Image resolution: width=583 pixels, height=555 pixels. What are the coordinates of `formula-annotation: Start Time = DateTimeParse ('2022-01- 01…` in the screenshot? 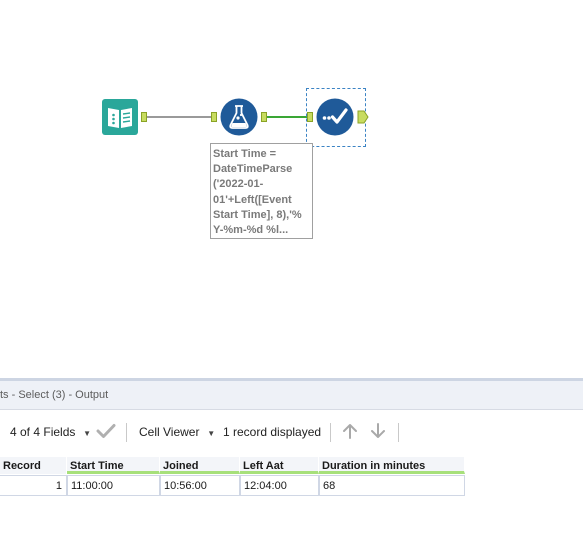 It's located at (261, 191).